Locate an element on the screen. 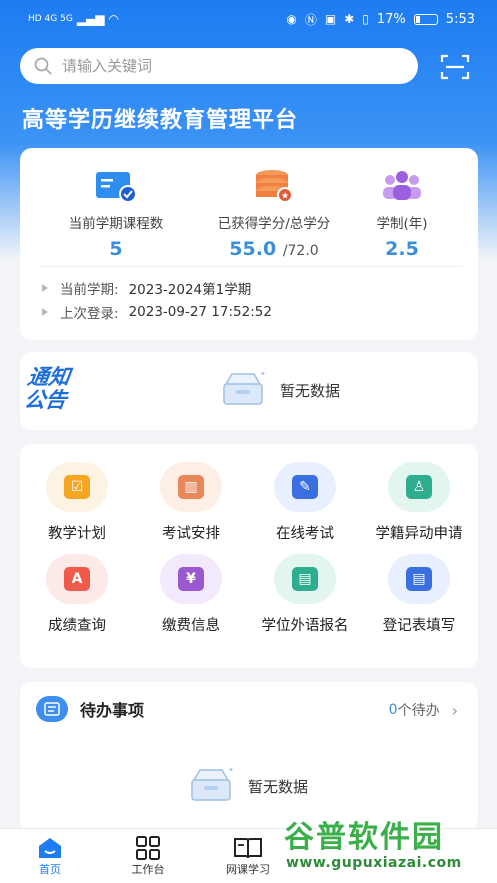 The width and height of the screenshot is (497, 883). grid-item-label: 缴费信息 is located at coordinates (191, 626).